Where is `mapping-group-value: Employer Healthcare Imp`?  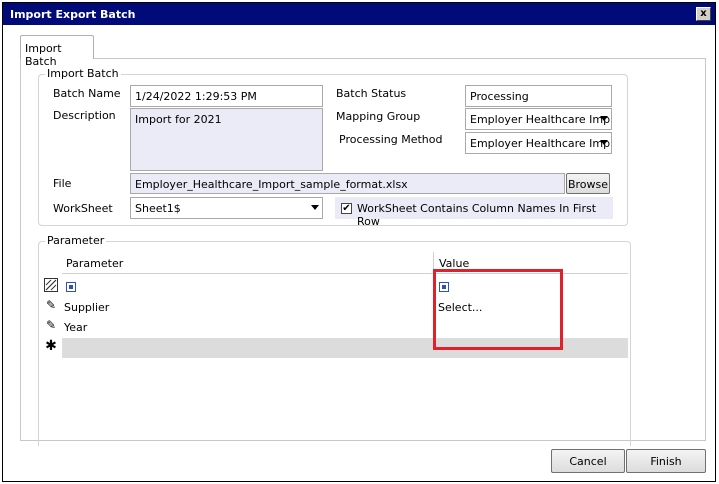
mapping-group-value: Employer Healthcare Imp is located at coordinates (540, 119).